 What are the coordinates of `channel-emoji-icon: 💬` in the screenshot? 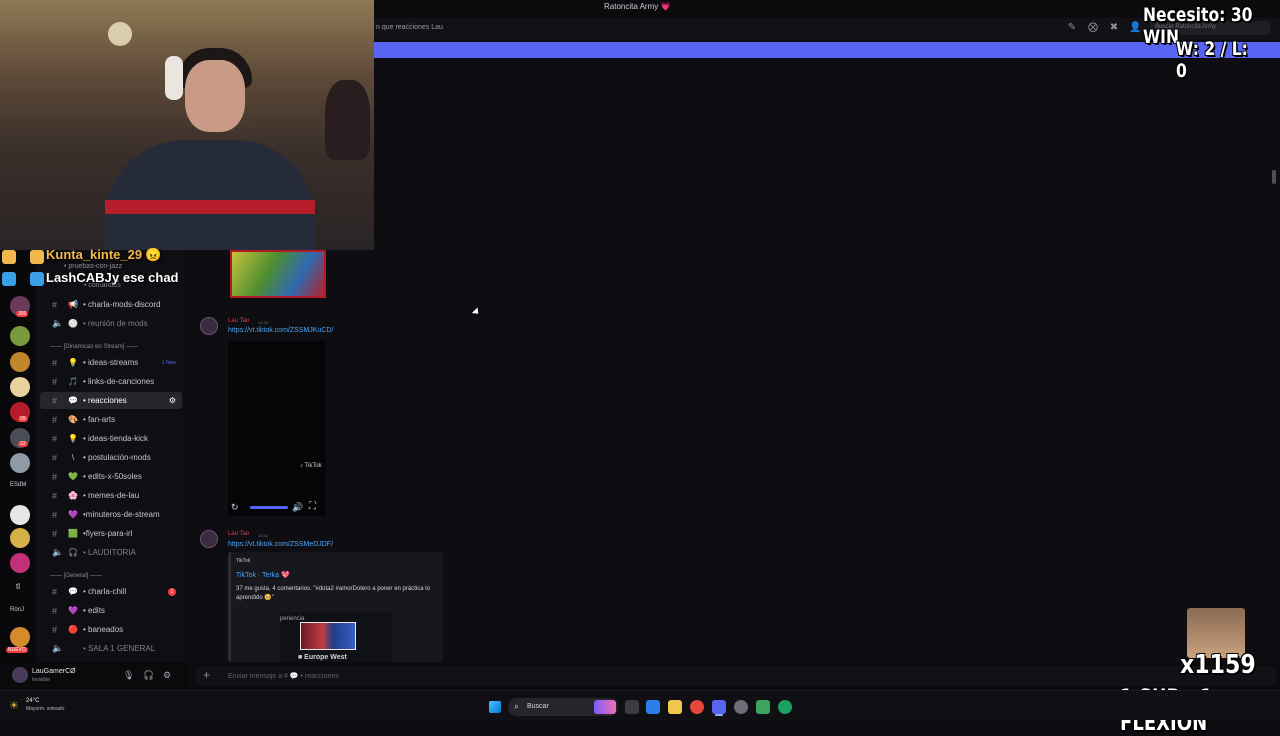 It's located at (73, 400).